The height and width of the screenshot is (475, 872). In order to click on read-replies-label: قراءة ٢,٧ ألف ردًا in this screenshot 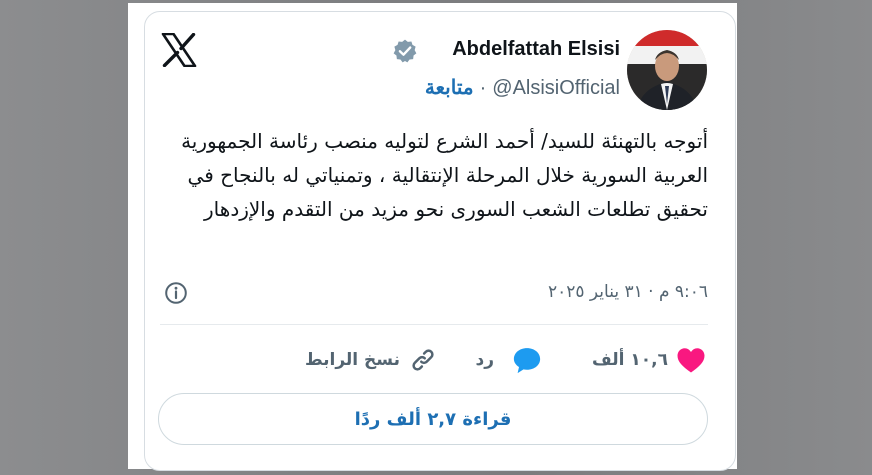, I will do `click(433, 419)`.